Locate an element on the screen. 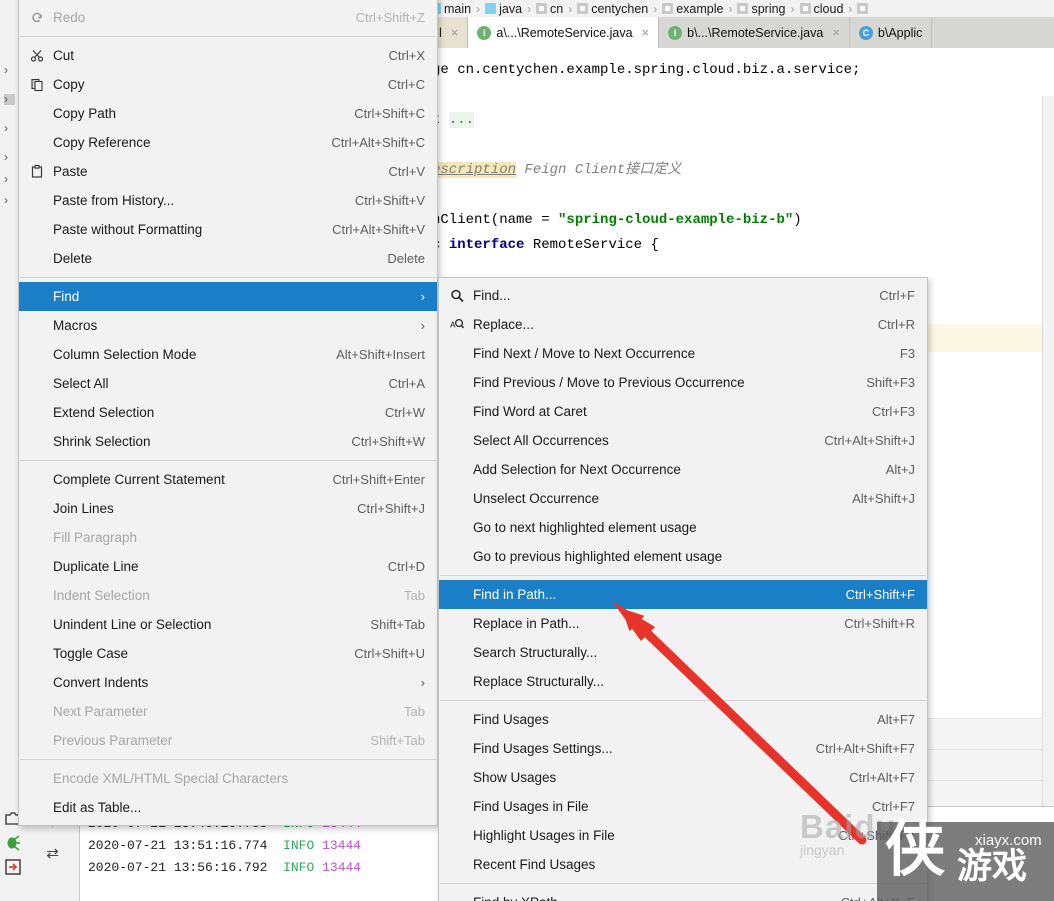 Image resolution: width=1054 pixels, height=901 pixels. editor-scrollbar is located at coordinates (1048, 498).